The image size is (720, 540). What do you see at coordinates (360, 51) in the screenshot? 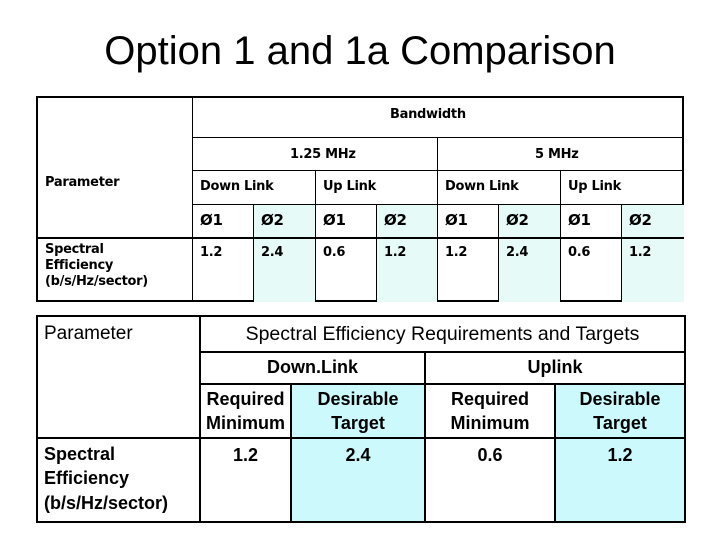
I see `slide-title: Option 1 and 1a Comparison` at bounding box center [360, 51].